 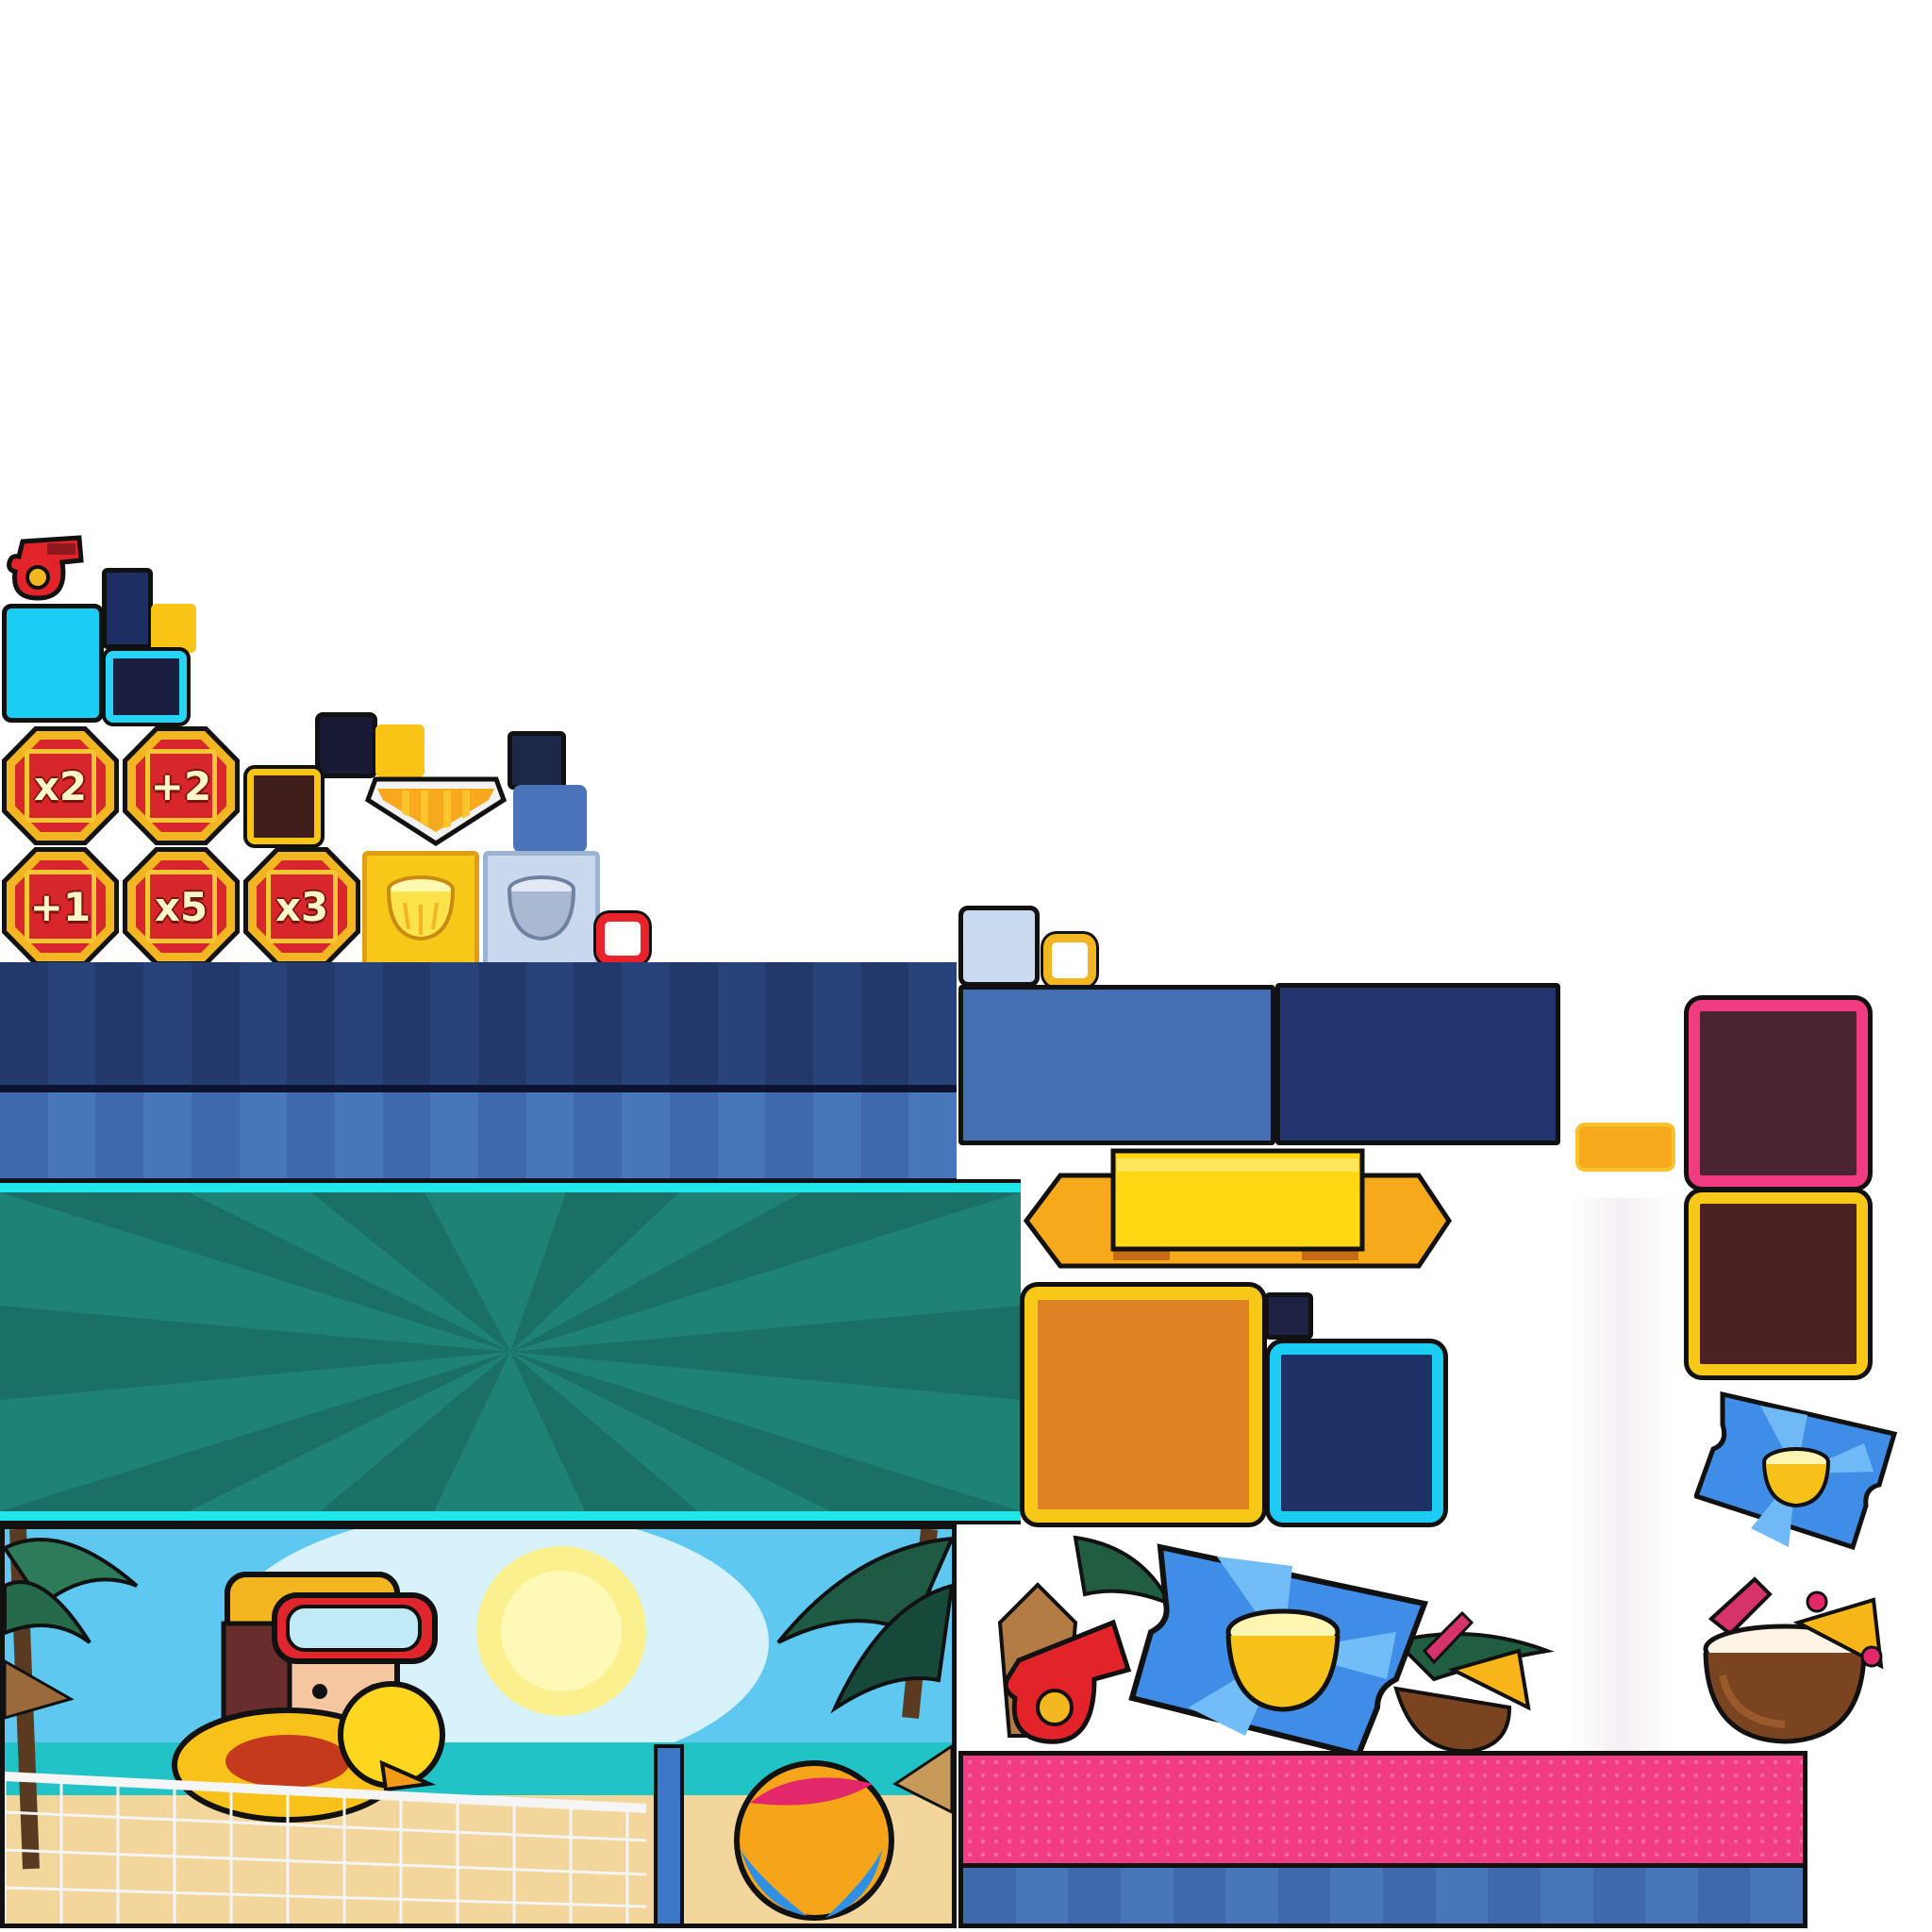 What do you see at coordinates (1795, 1470) in the screenshot?
I see `ticket-icon-small` at bounding box center [1795, 1470].